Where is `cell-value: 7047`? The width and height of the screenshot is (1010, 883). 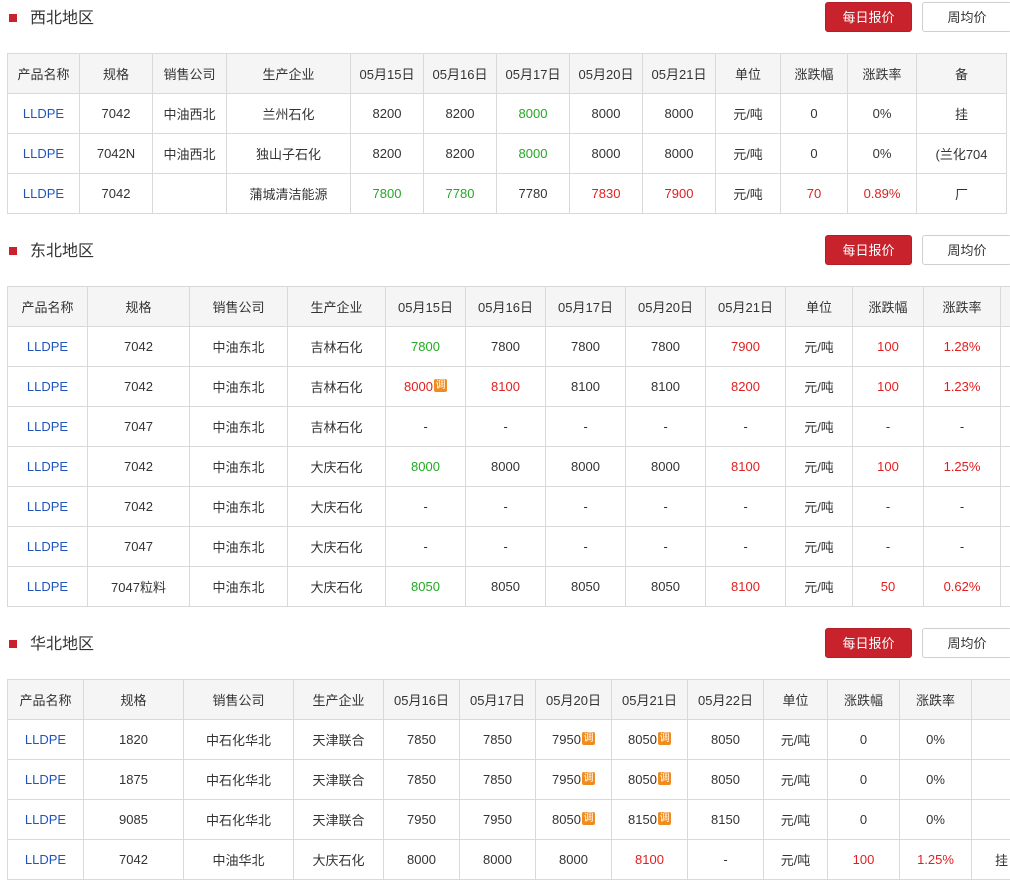
cell-value: 7047 is located at coordinates (138, 546).